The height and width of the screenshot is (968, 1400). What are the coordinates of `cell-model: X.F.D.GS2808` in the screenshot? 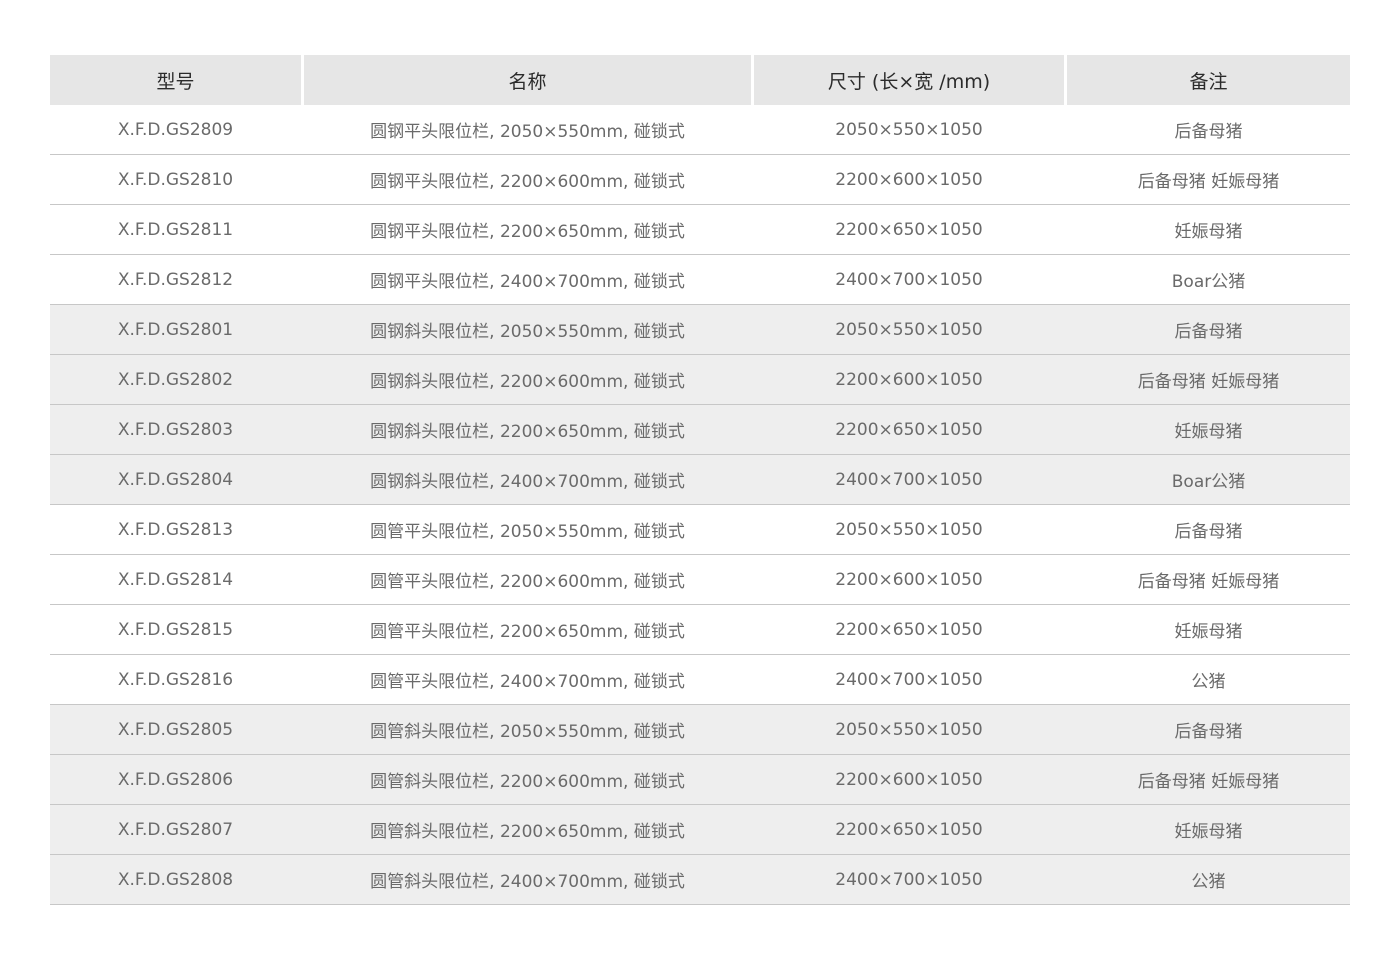 It's located at (175, 879).